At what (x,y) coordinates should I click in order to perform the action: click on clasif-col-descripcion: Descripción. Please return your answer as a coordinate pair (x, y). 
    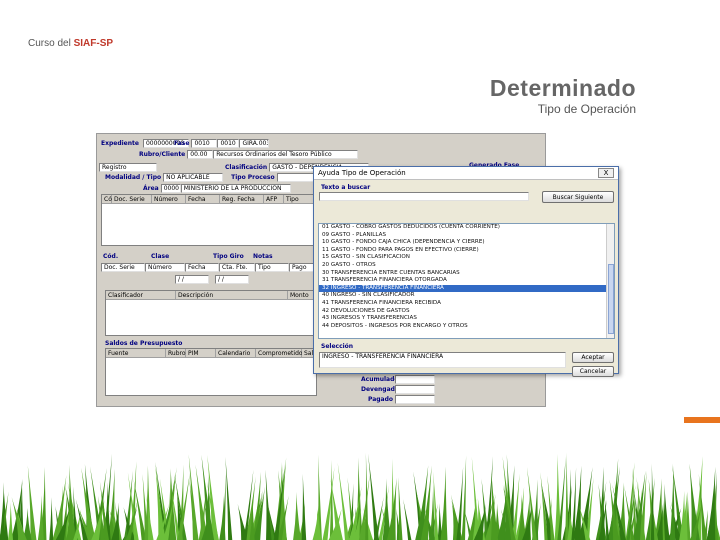
    Looking at the image, I should click on (232, 295).